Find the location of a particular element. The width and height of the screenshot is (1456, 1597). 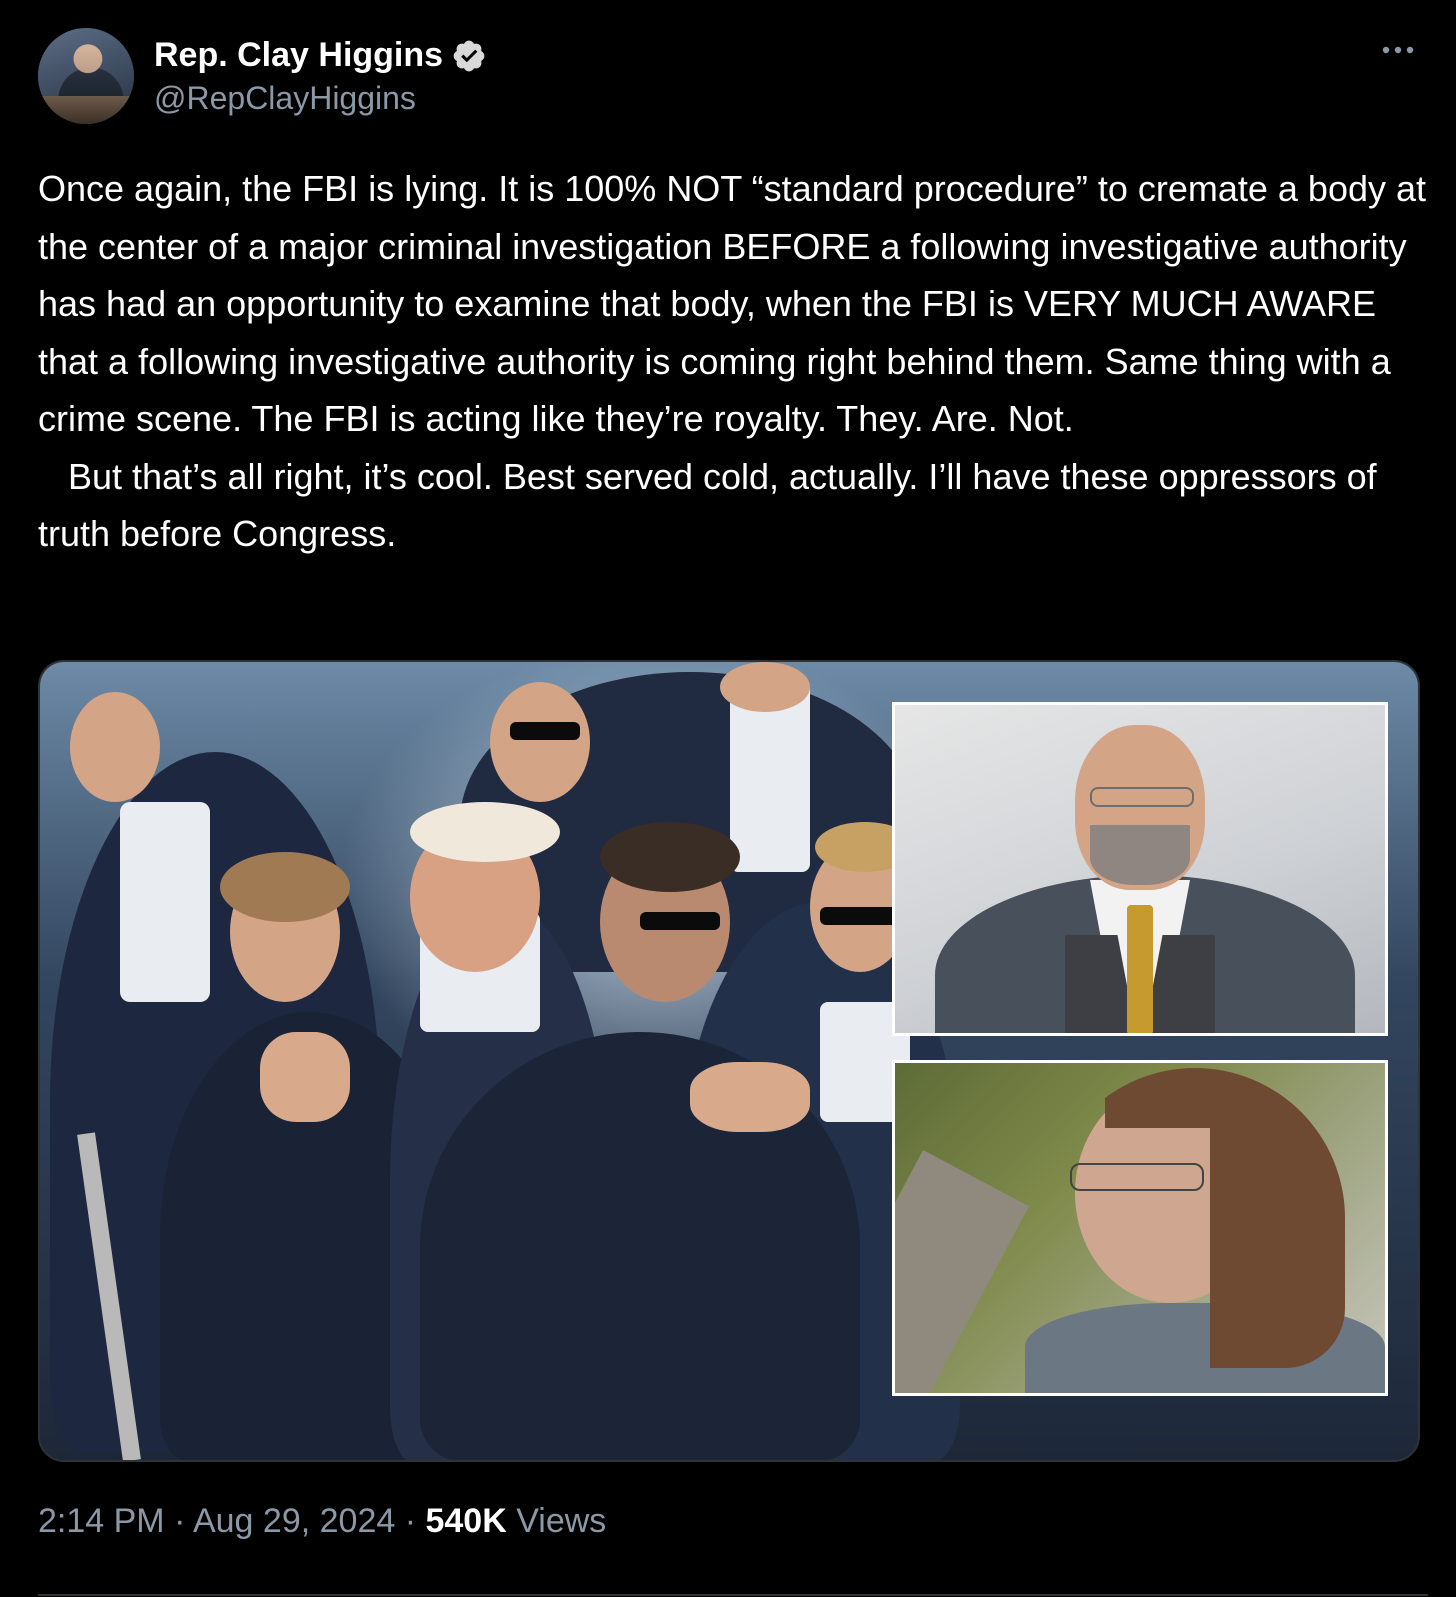

inset-photo-top is located at coordinates (1140, 869).